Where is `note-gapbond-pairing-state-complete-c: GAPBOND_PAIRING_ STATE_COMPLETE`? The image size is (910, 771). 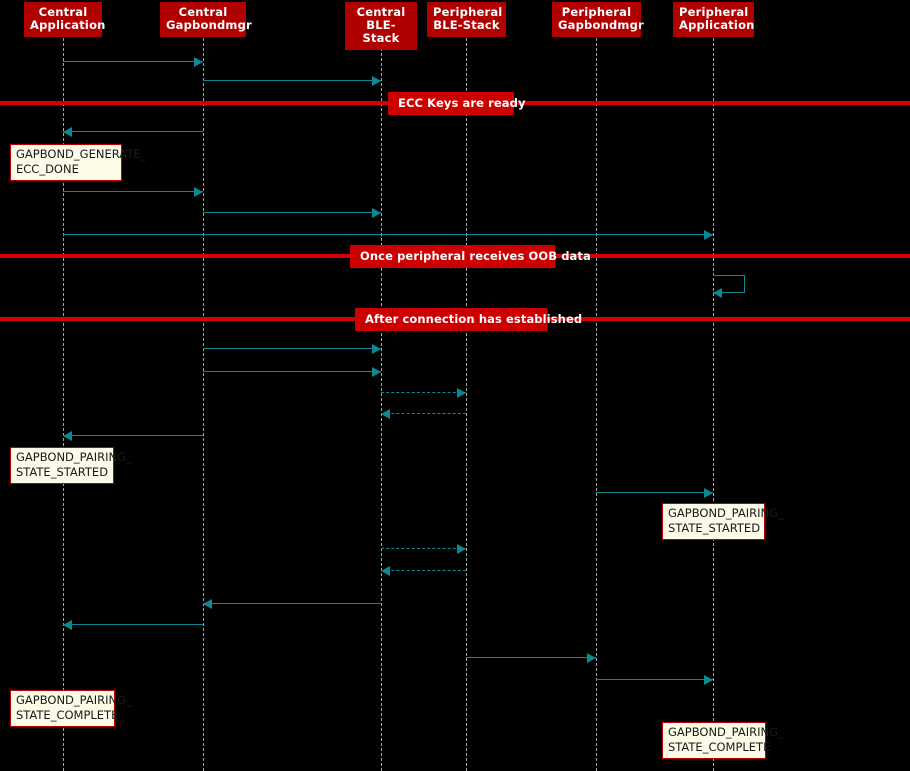
note-gapbond-pairing-state-complete-c: GAPBOND_PAIRING_ STATE_COMPLETE is located at coordinates (71, 708).